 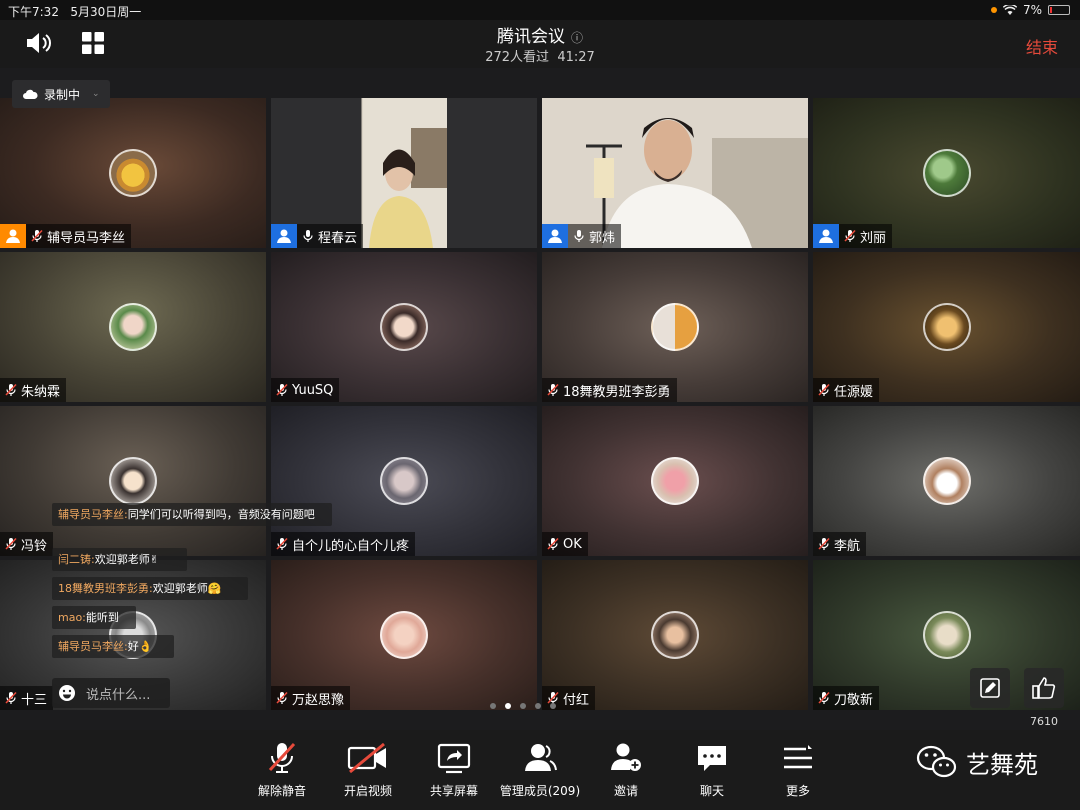 I want to click on participant-tile: 郭炜, so click(x=675, y=173).